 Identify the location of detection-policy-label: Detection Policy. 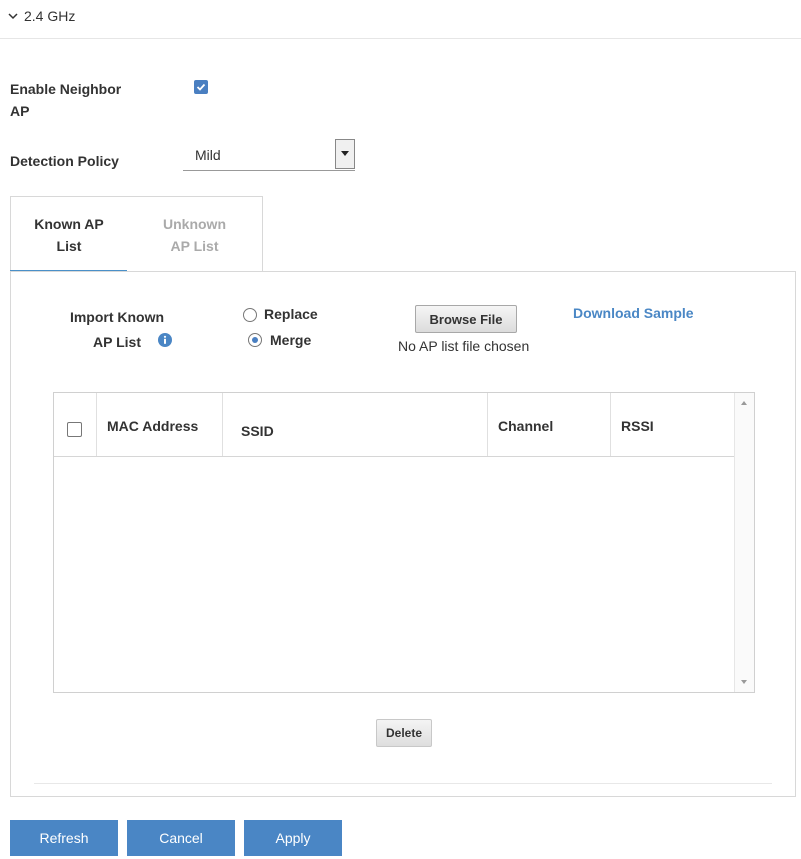
(64, 161).